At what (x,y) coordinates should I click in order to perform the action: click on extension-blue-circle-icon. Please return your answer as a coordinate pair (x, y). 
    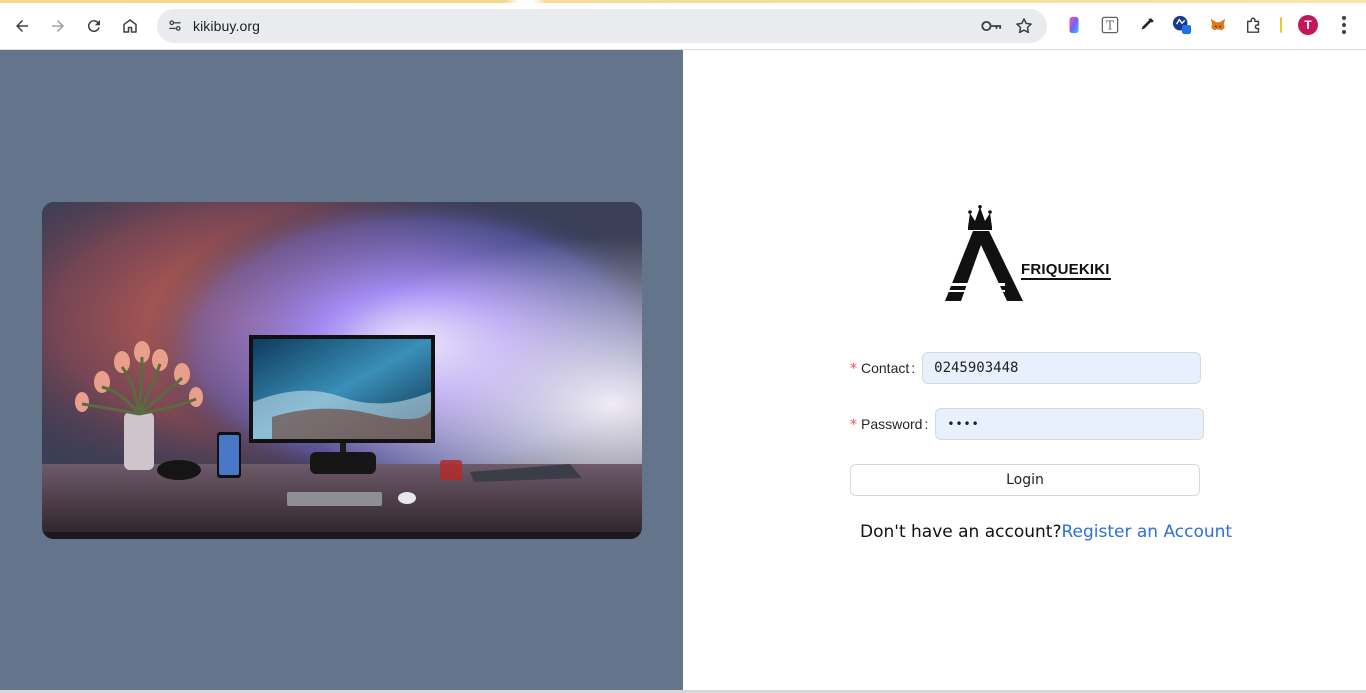
    Looking at the image, I should click on (1182, 25).